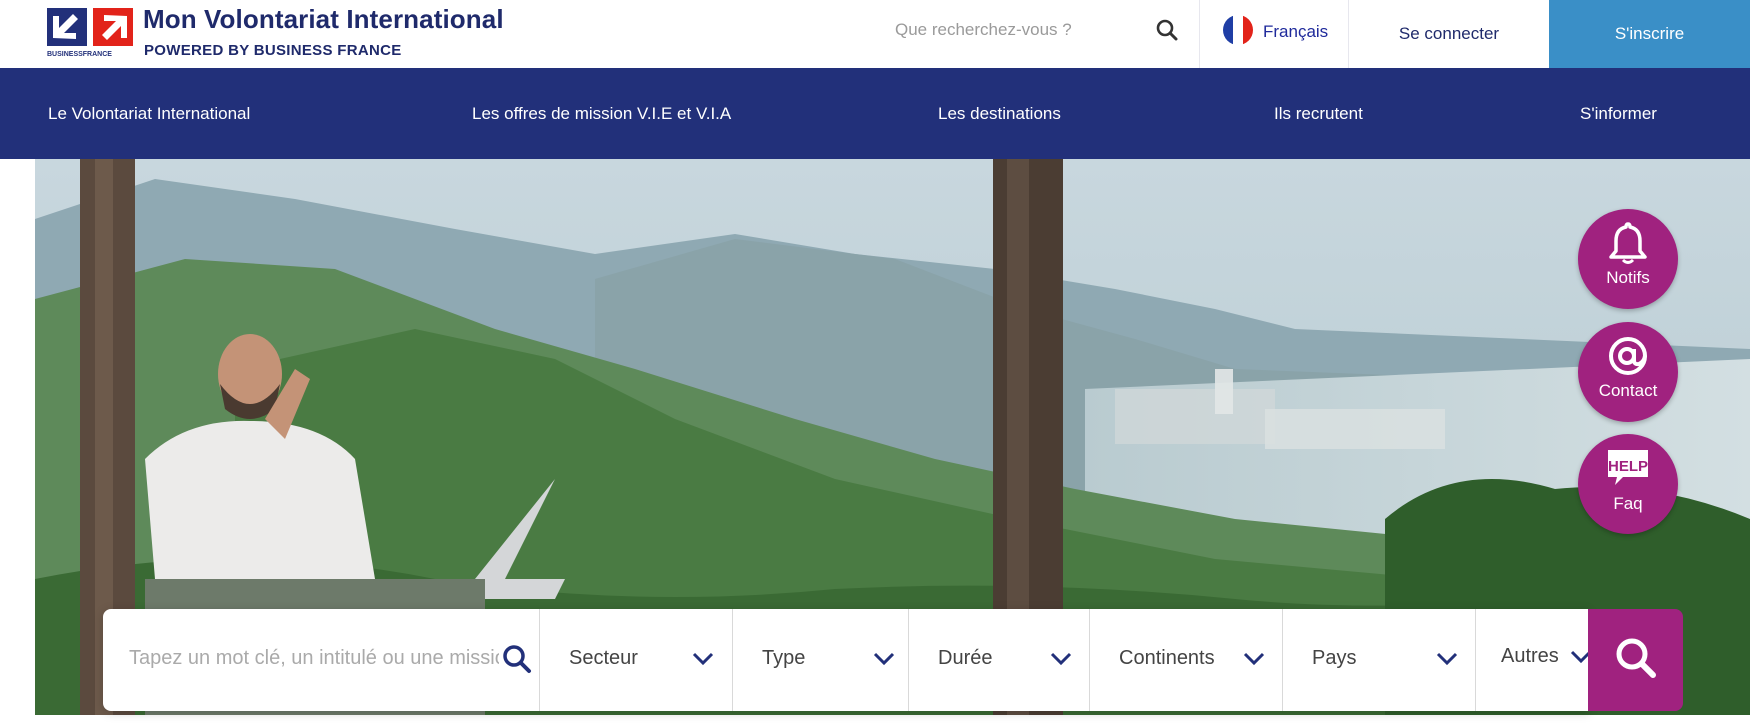 This screenshot has height=724, width=1750. I want to click on brand-title: Mon Volontariat International, so click(323, 19).